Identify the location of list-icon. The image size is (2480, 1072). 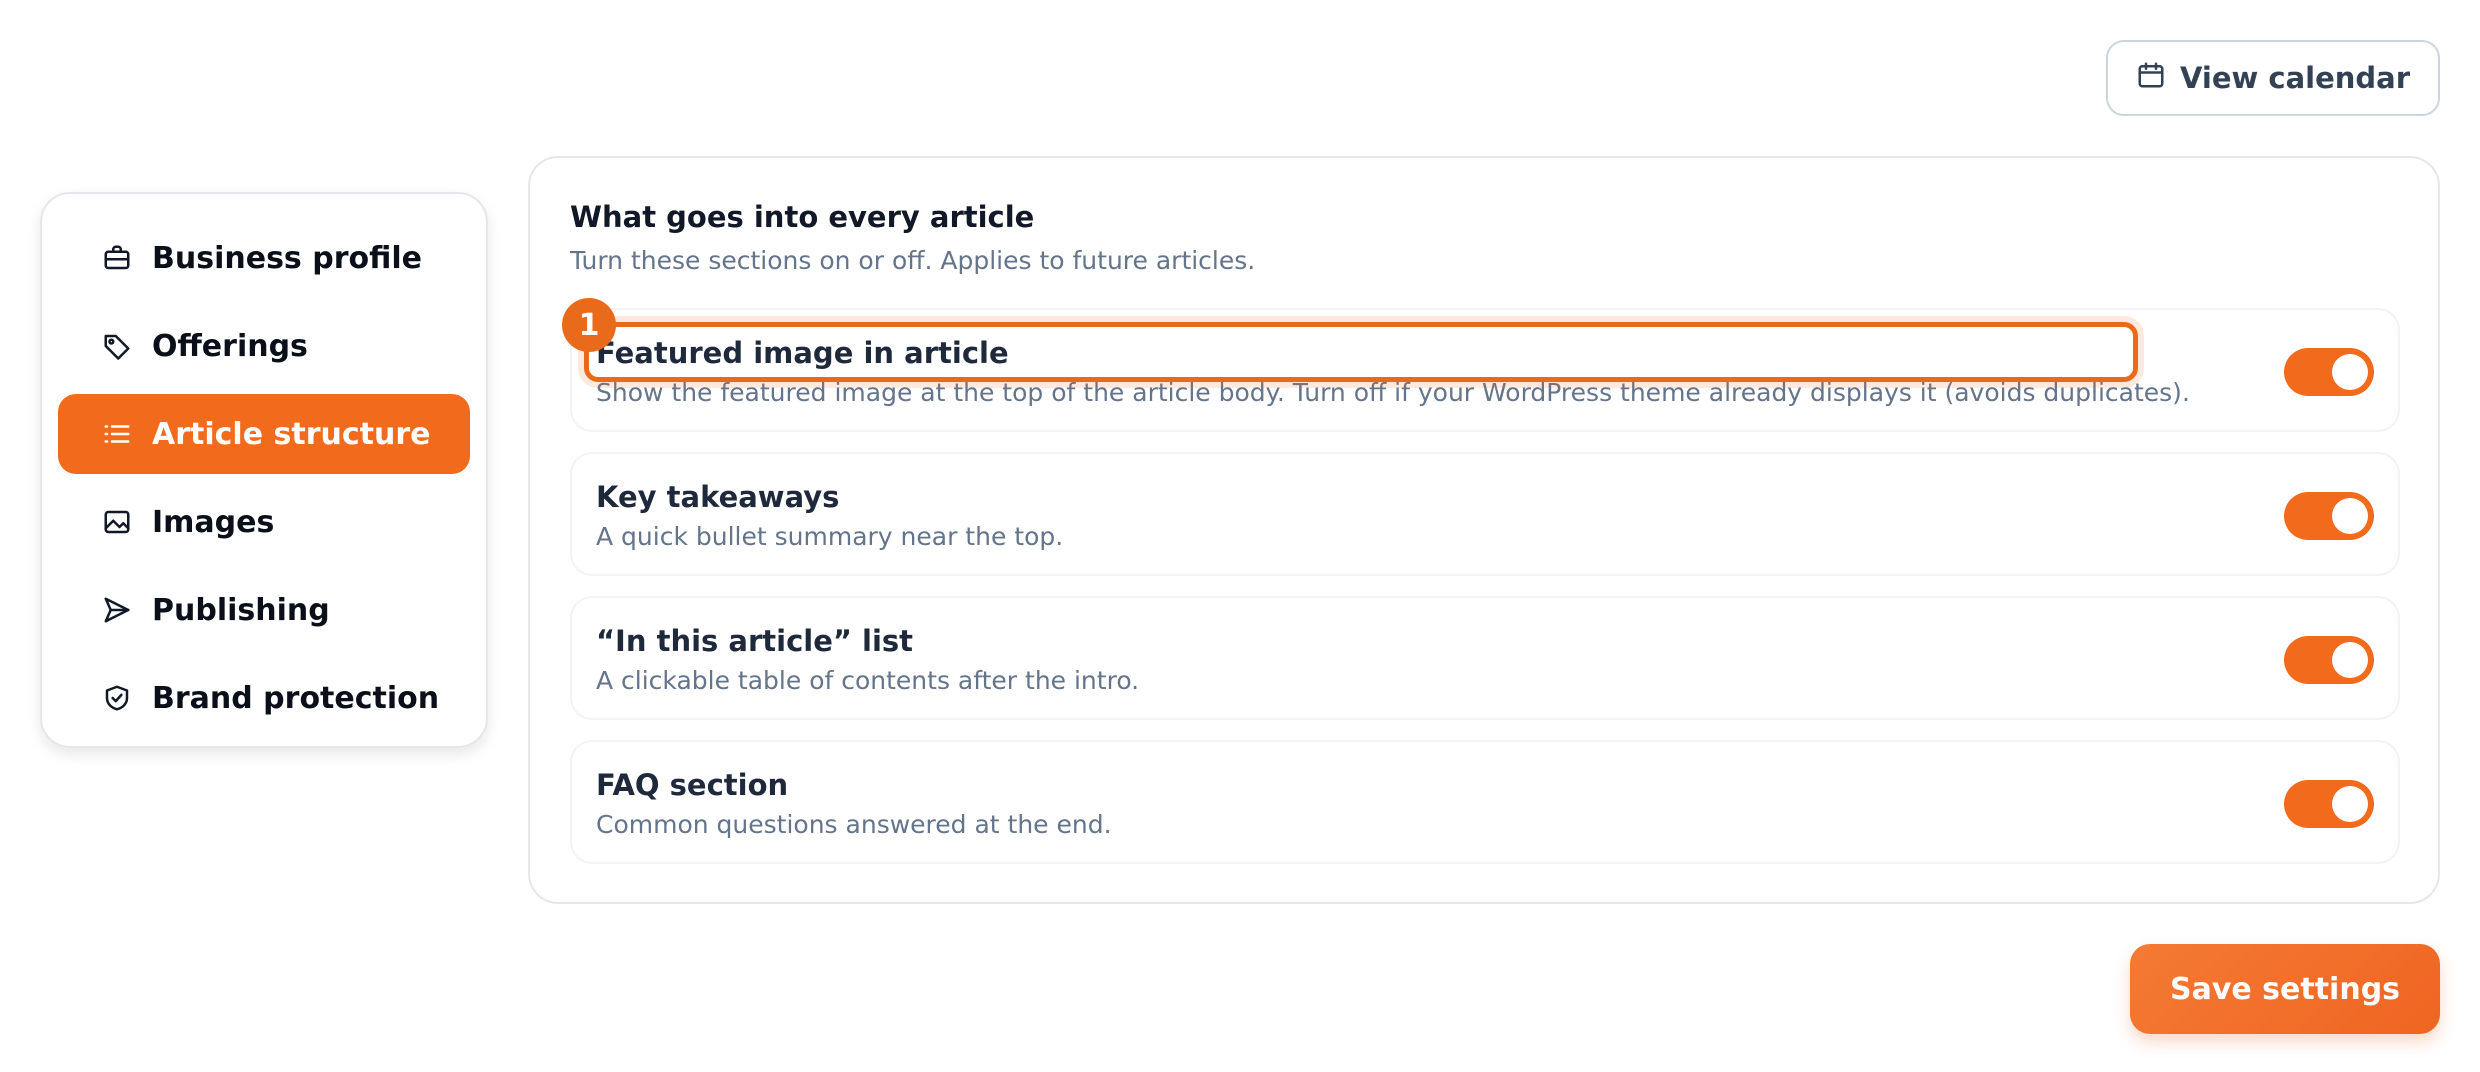
(117, 434).